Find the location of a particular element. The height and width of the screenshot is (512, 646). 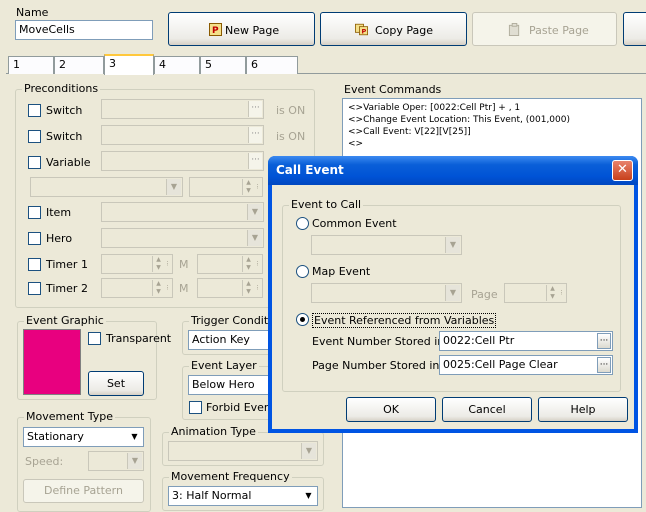

forbid-event-label: Forbid Event is located at coordinates (241, 407).